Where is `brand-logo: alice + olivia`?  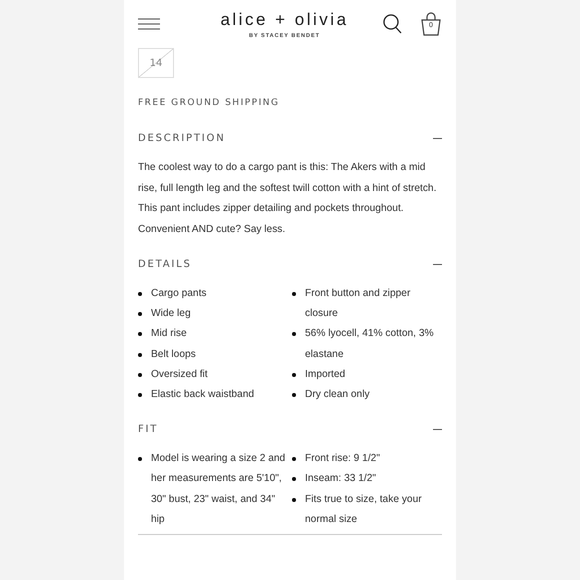
brand-logo: alice + olivia is located at coordinates (284, 20).